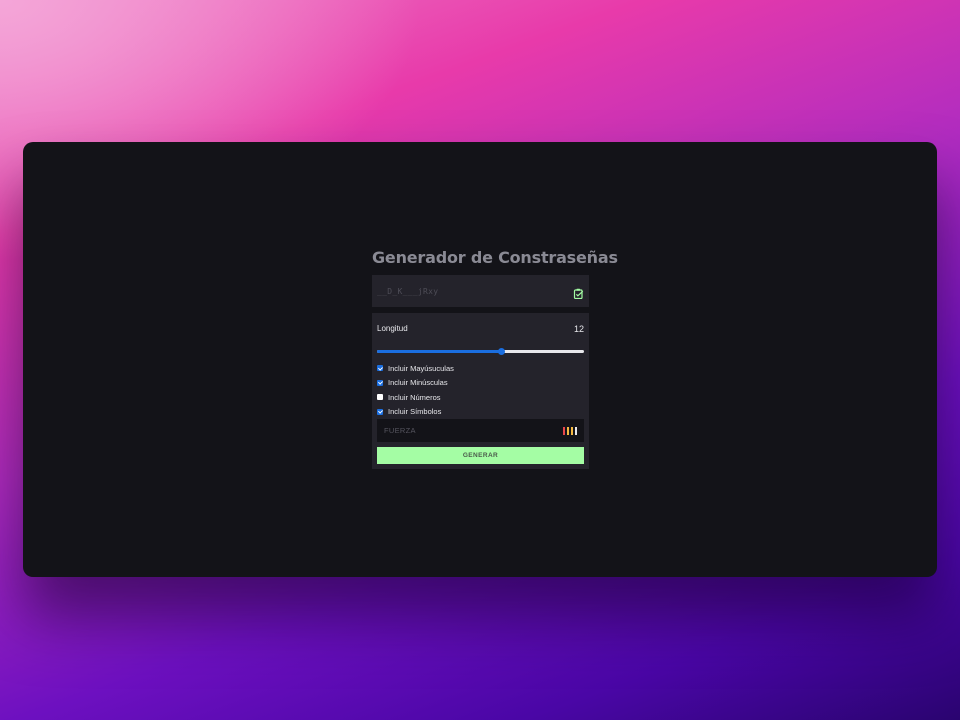 The height and width of the screenshot is (720, 960). I want to click on length-slider, so click(480, 351).